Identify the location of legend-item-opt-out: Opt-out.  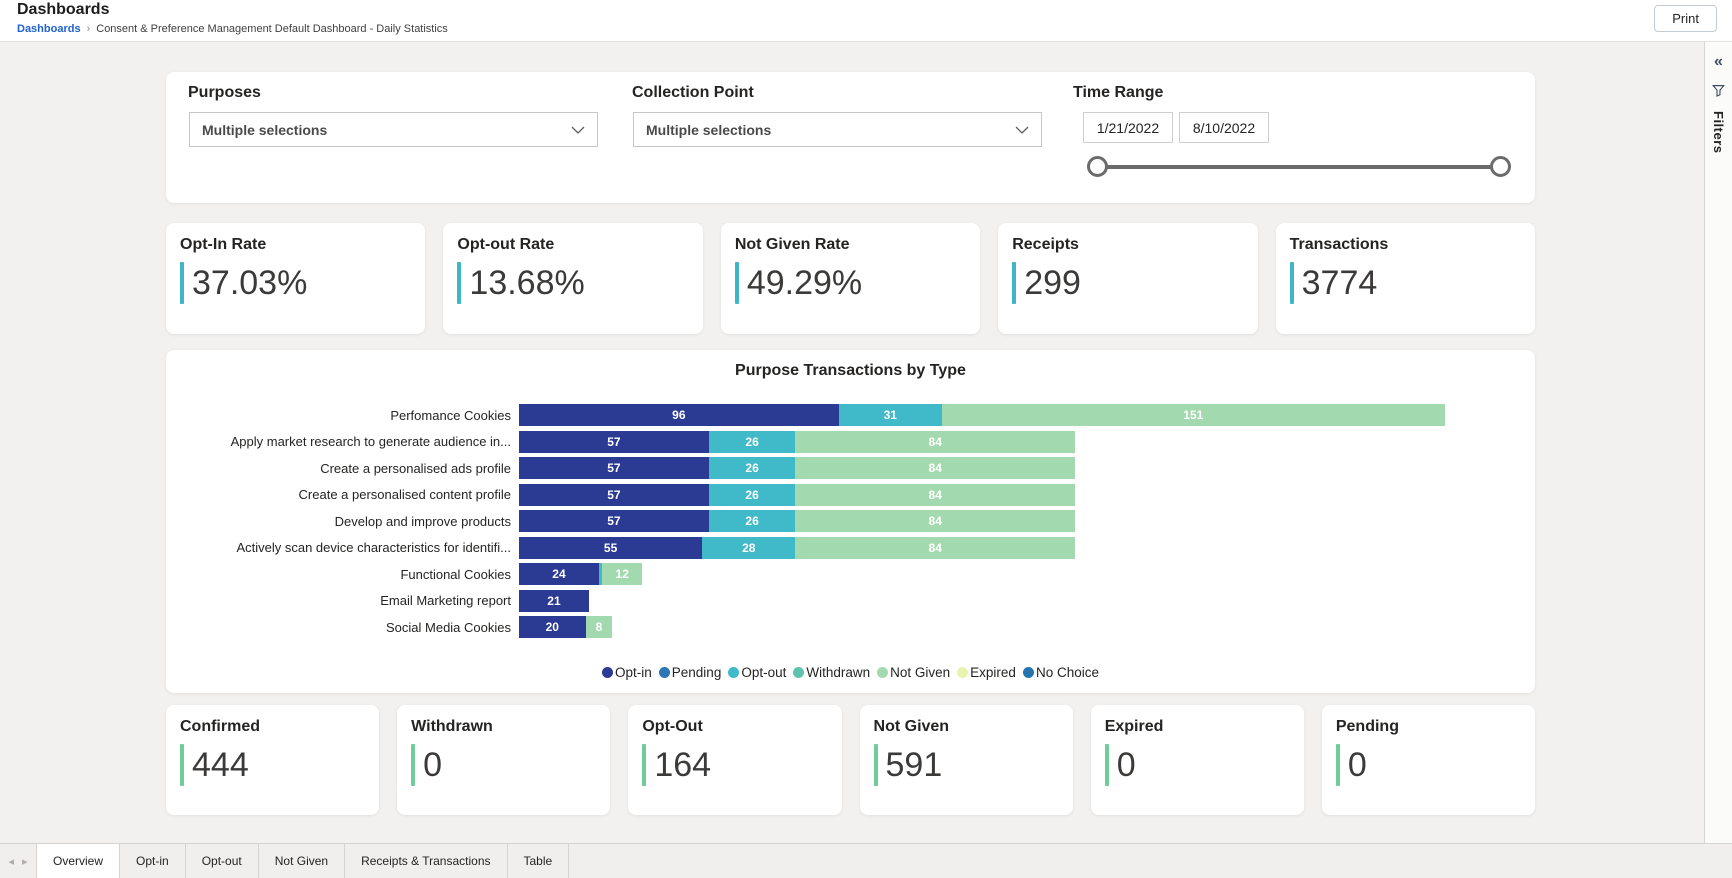
(757, 672).